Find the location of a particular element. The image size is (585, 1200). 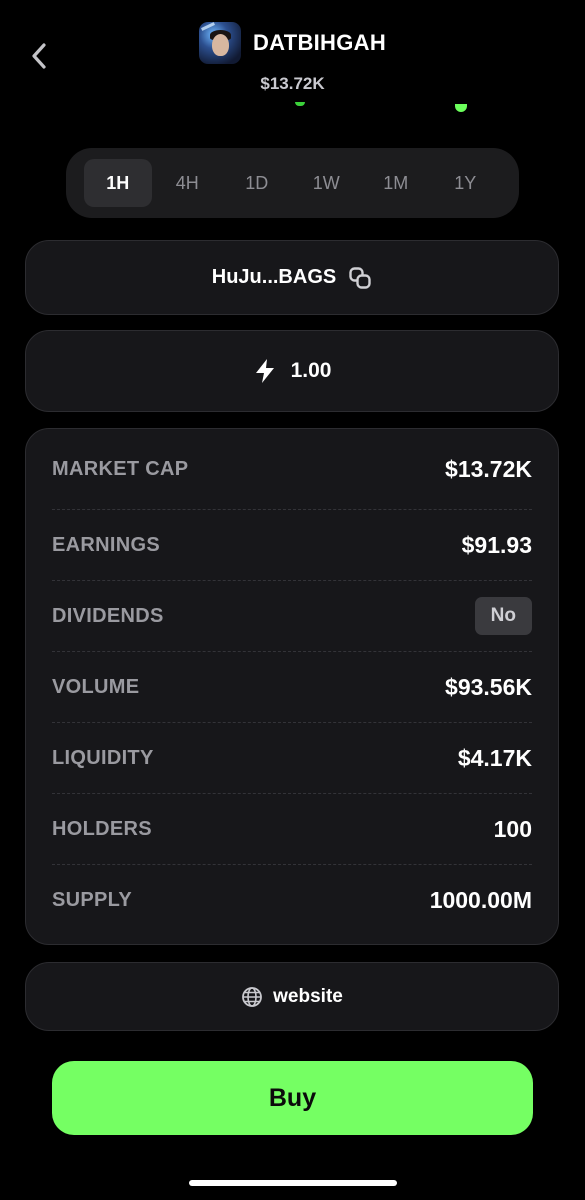

timeframe-4h: 4H is located at coordinates (188, 183).